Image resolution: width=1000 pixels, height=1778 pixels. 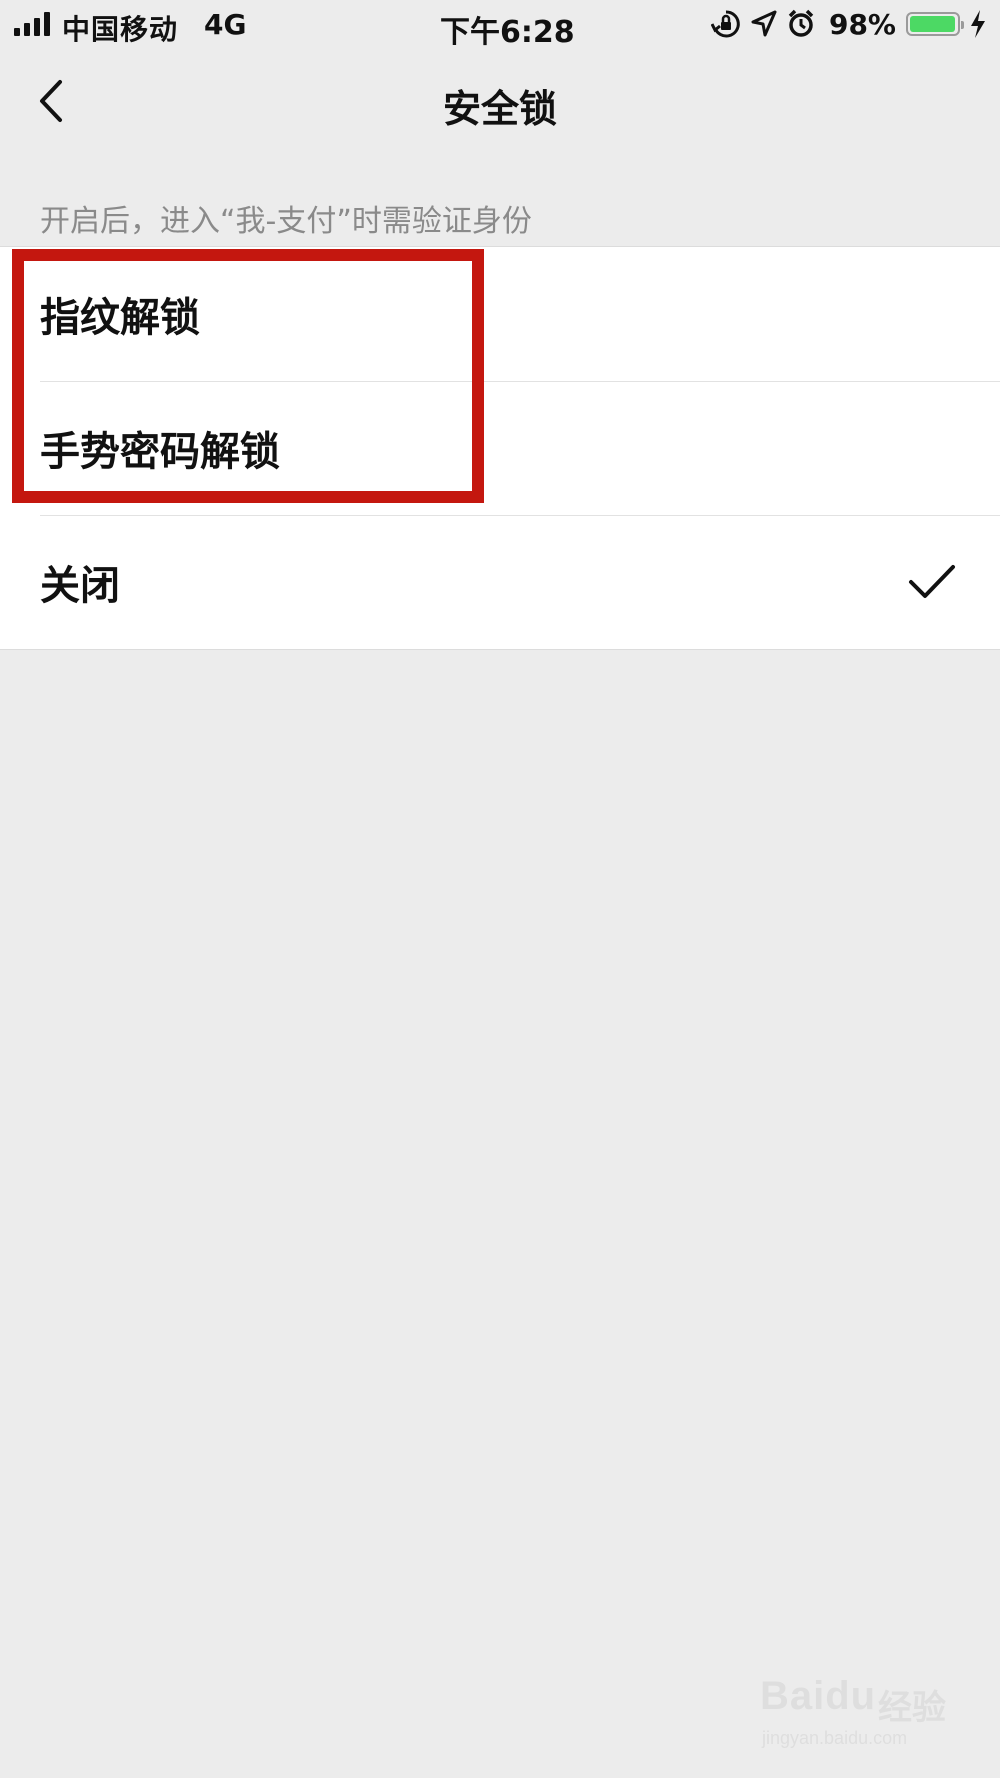 What do you see at coordinates (932, 581) in the screenshot?
I see `checkmark-icon` at bounding box center [932, 581].